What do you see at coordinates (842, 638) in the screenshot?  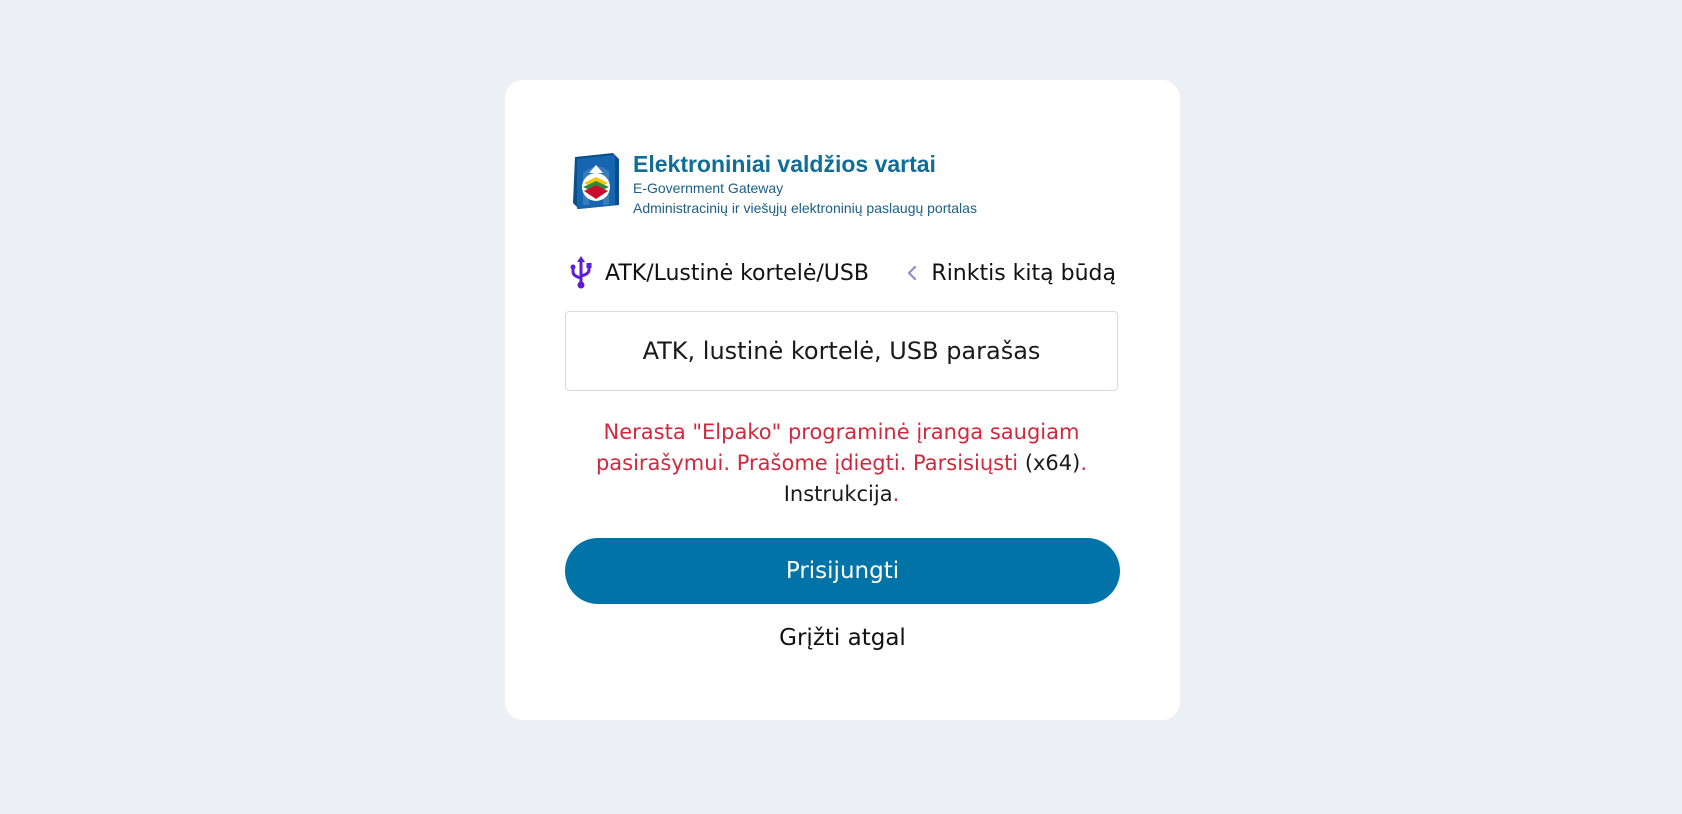 I see `go-back-link: Grįžti atgal` at bounding box center [842, 638].